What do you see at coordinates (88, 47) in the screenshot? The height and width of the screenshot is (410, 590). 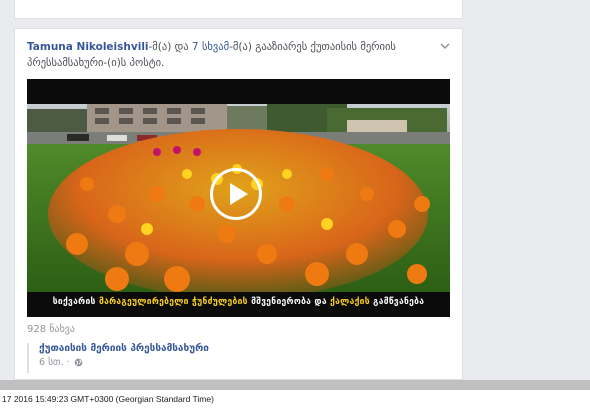 I see `author-link: Tamuna Nikoleishvili` at bounding box center [88, 47].